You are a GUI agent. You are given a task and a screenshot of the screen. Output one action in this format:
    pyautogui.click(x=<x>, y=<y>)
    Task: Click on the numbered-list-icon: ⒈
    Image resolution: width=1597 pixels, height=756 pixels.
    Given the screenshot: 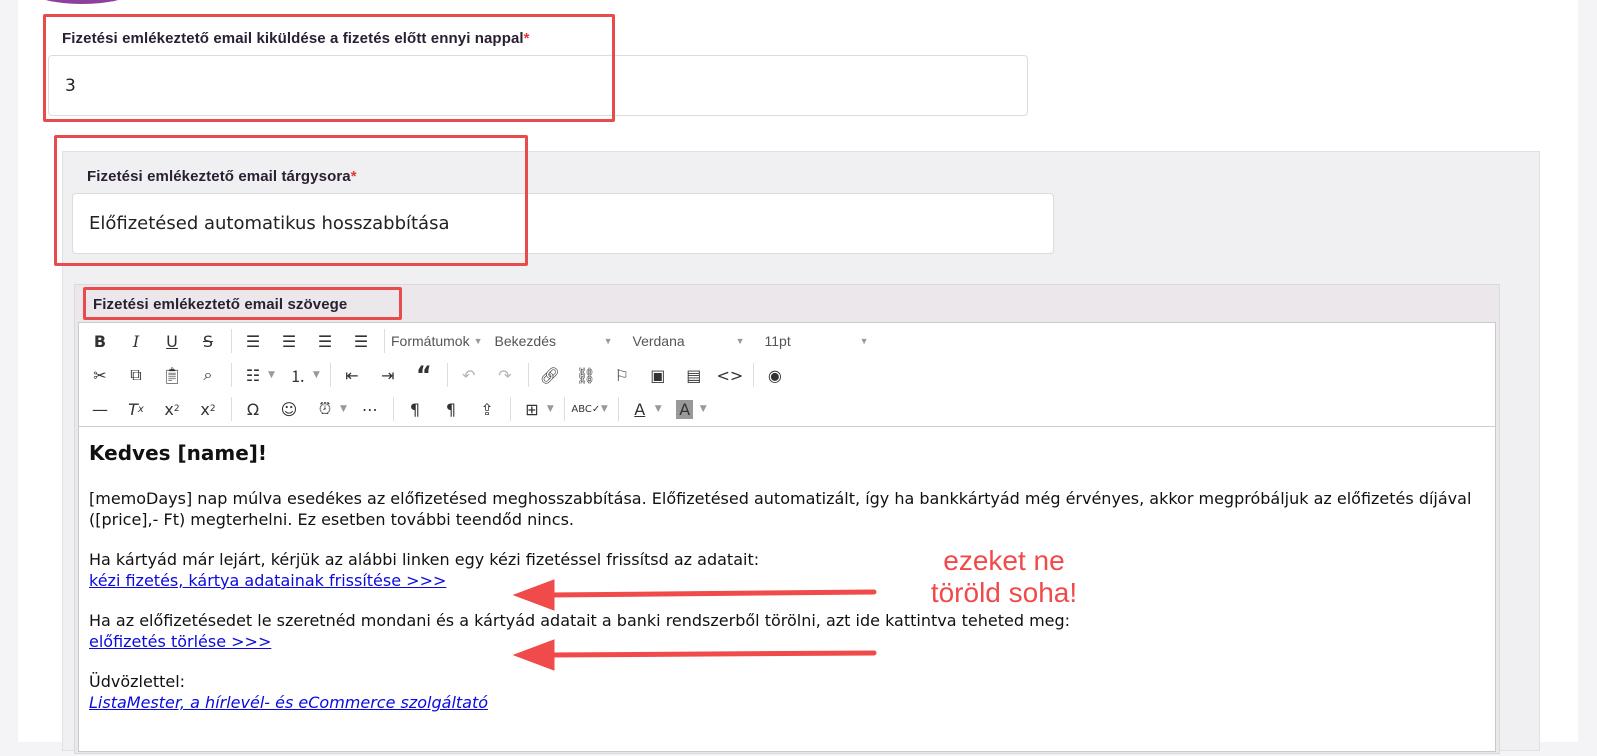 What is the action you would take?
    pyautogui.click(x=298, y=375)
    